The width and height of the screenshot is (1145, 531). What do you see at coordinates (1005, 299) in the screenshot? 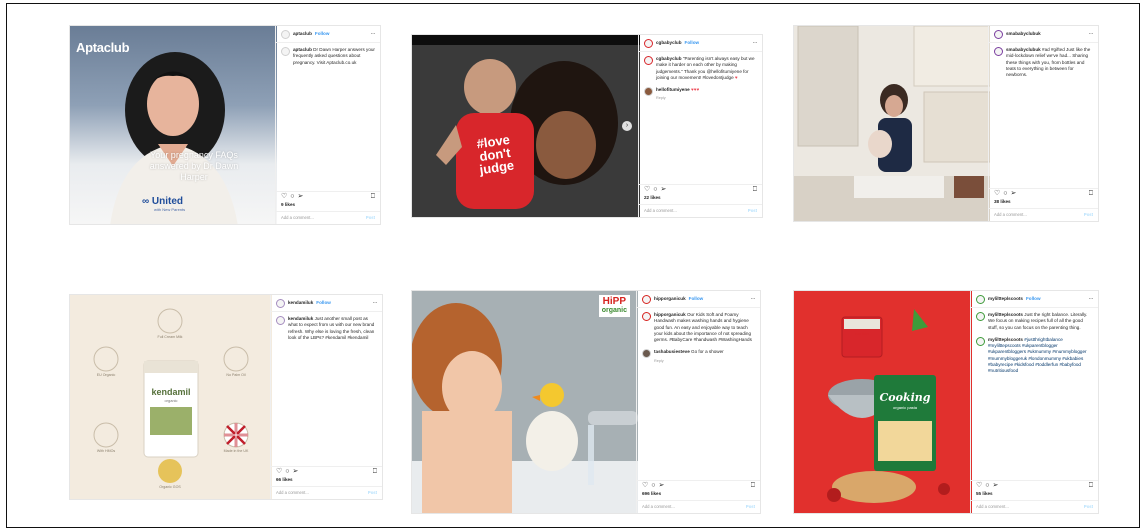
I see `username: myliltteplscoots` at bounding box center [1005, 299].